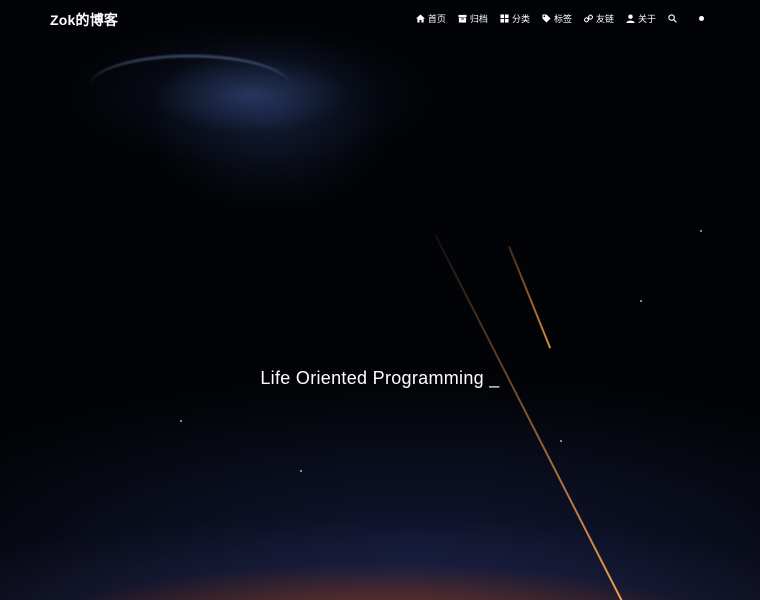 The image size is (760, 600). I want to click on category-icon, so click(504, 18).